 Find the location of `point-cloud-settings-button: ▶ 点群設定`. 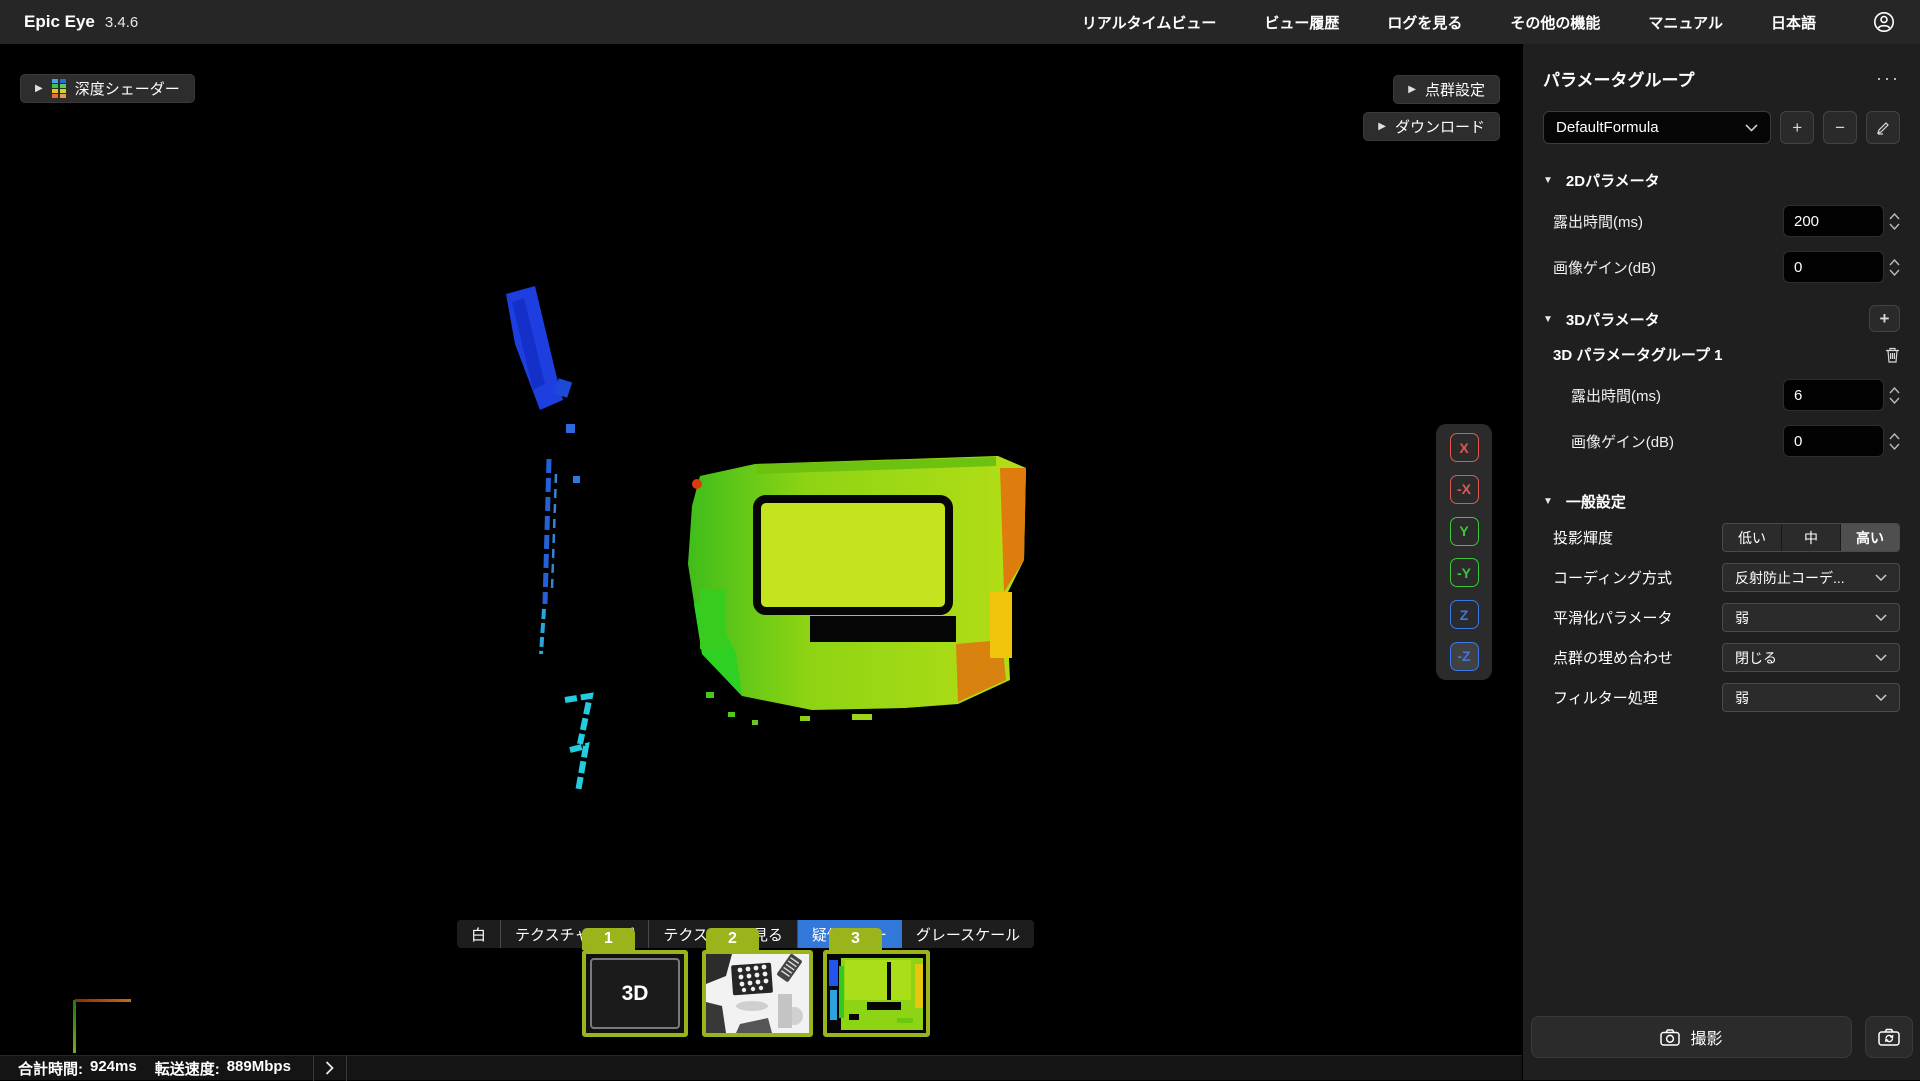

point-cloud-settings-button: ▶ 点群設定 is located at coordinates (1446, 89).